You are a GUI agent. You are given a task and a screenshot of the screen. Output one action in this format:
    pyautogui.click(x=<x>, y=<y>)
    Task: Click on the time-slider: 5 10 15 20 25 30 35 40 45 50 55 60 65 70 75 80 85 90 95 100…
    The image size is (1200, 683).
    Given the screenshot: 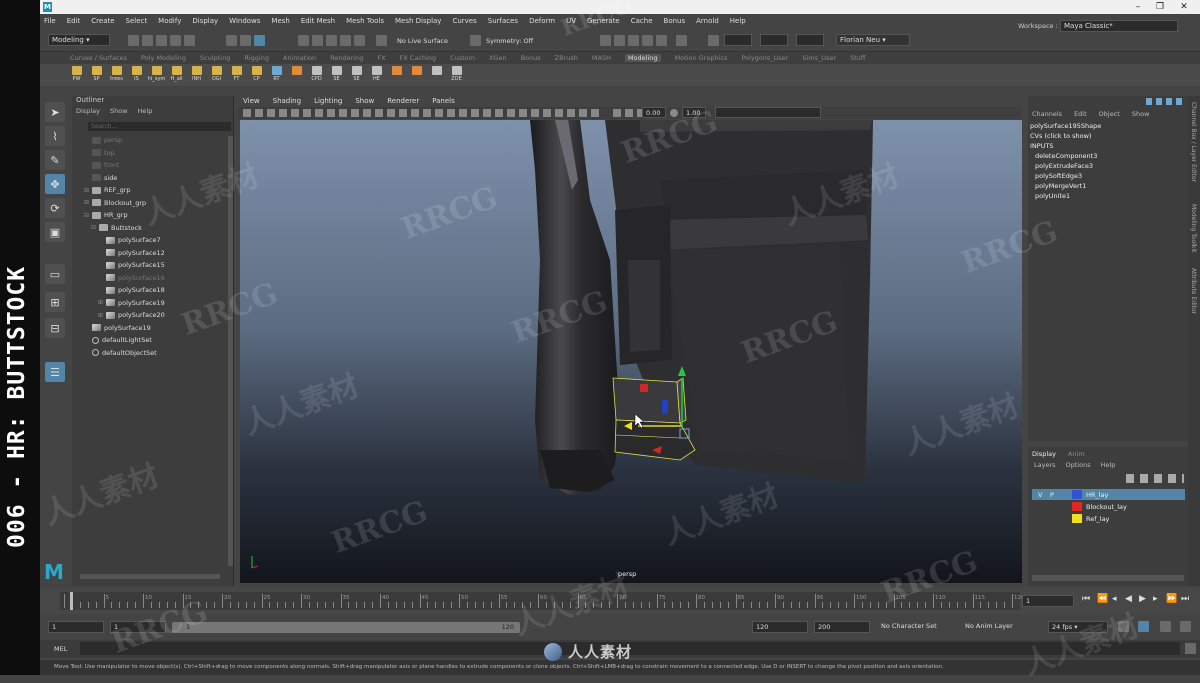 What is the action you would take?
    pyautogui.click(x=620, y=601)
    